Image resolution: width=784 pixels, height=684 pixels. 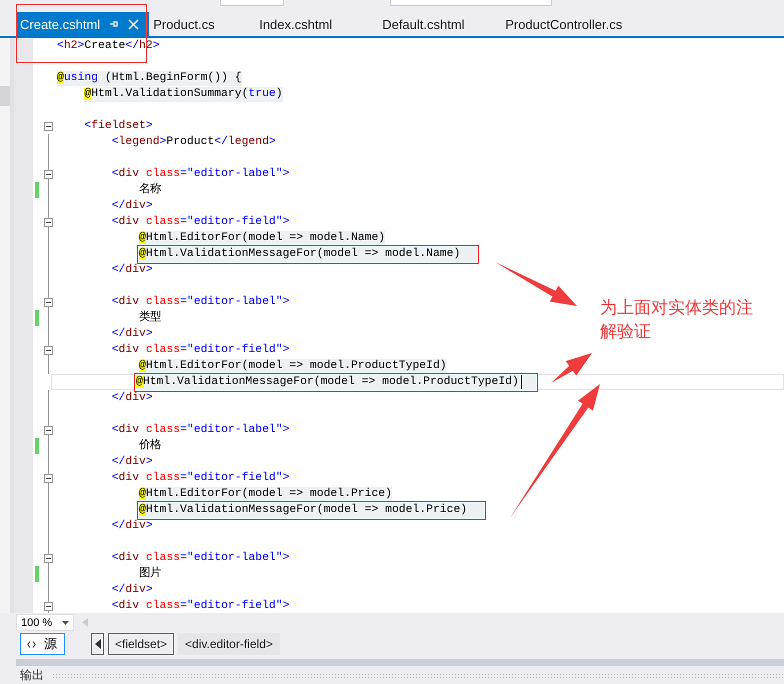 What do you see at coordinates (65, 622) in the screenshot?
I see `caret-icon` at bounding box center [65, 622].